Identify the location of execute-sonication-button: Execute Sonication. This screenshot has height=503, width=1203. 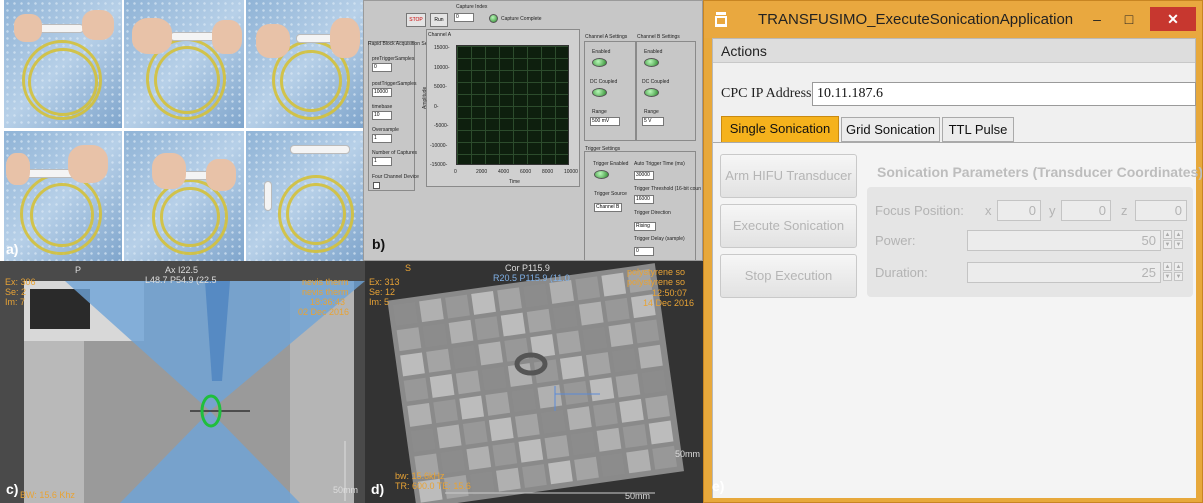
(788, 226).